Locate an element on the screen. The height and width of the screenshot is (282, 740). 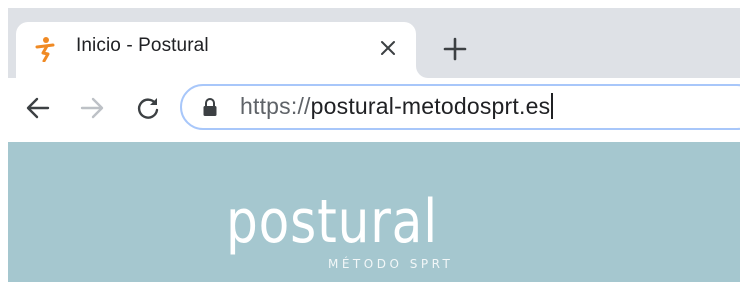
url-scheme: https:// is located at coordinates (275, 106).